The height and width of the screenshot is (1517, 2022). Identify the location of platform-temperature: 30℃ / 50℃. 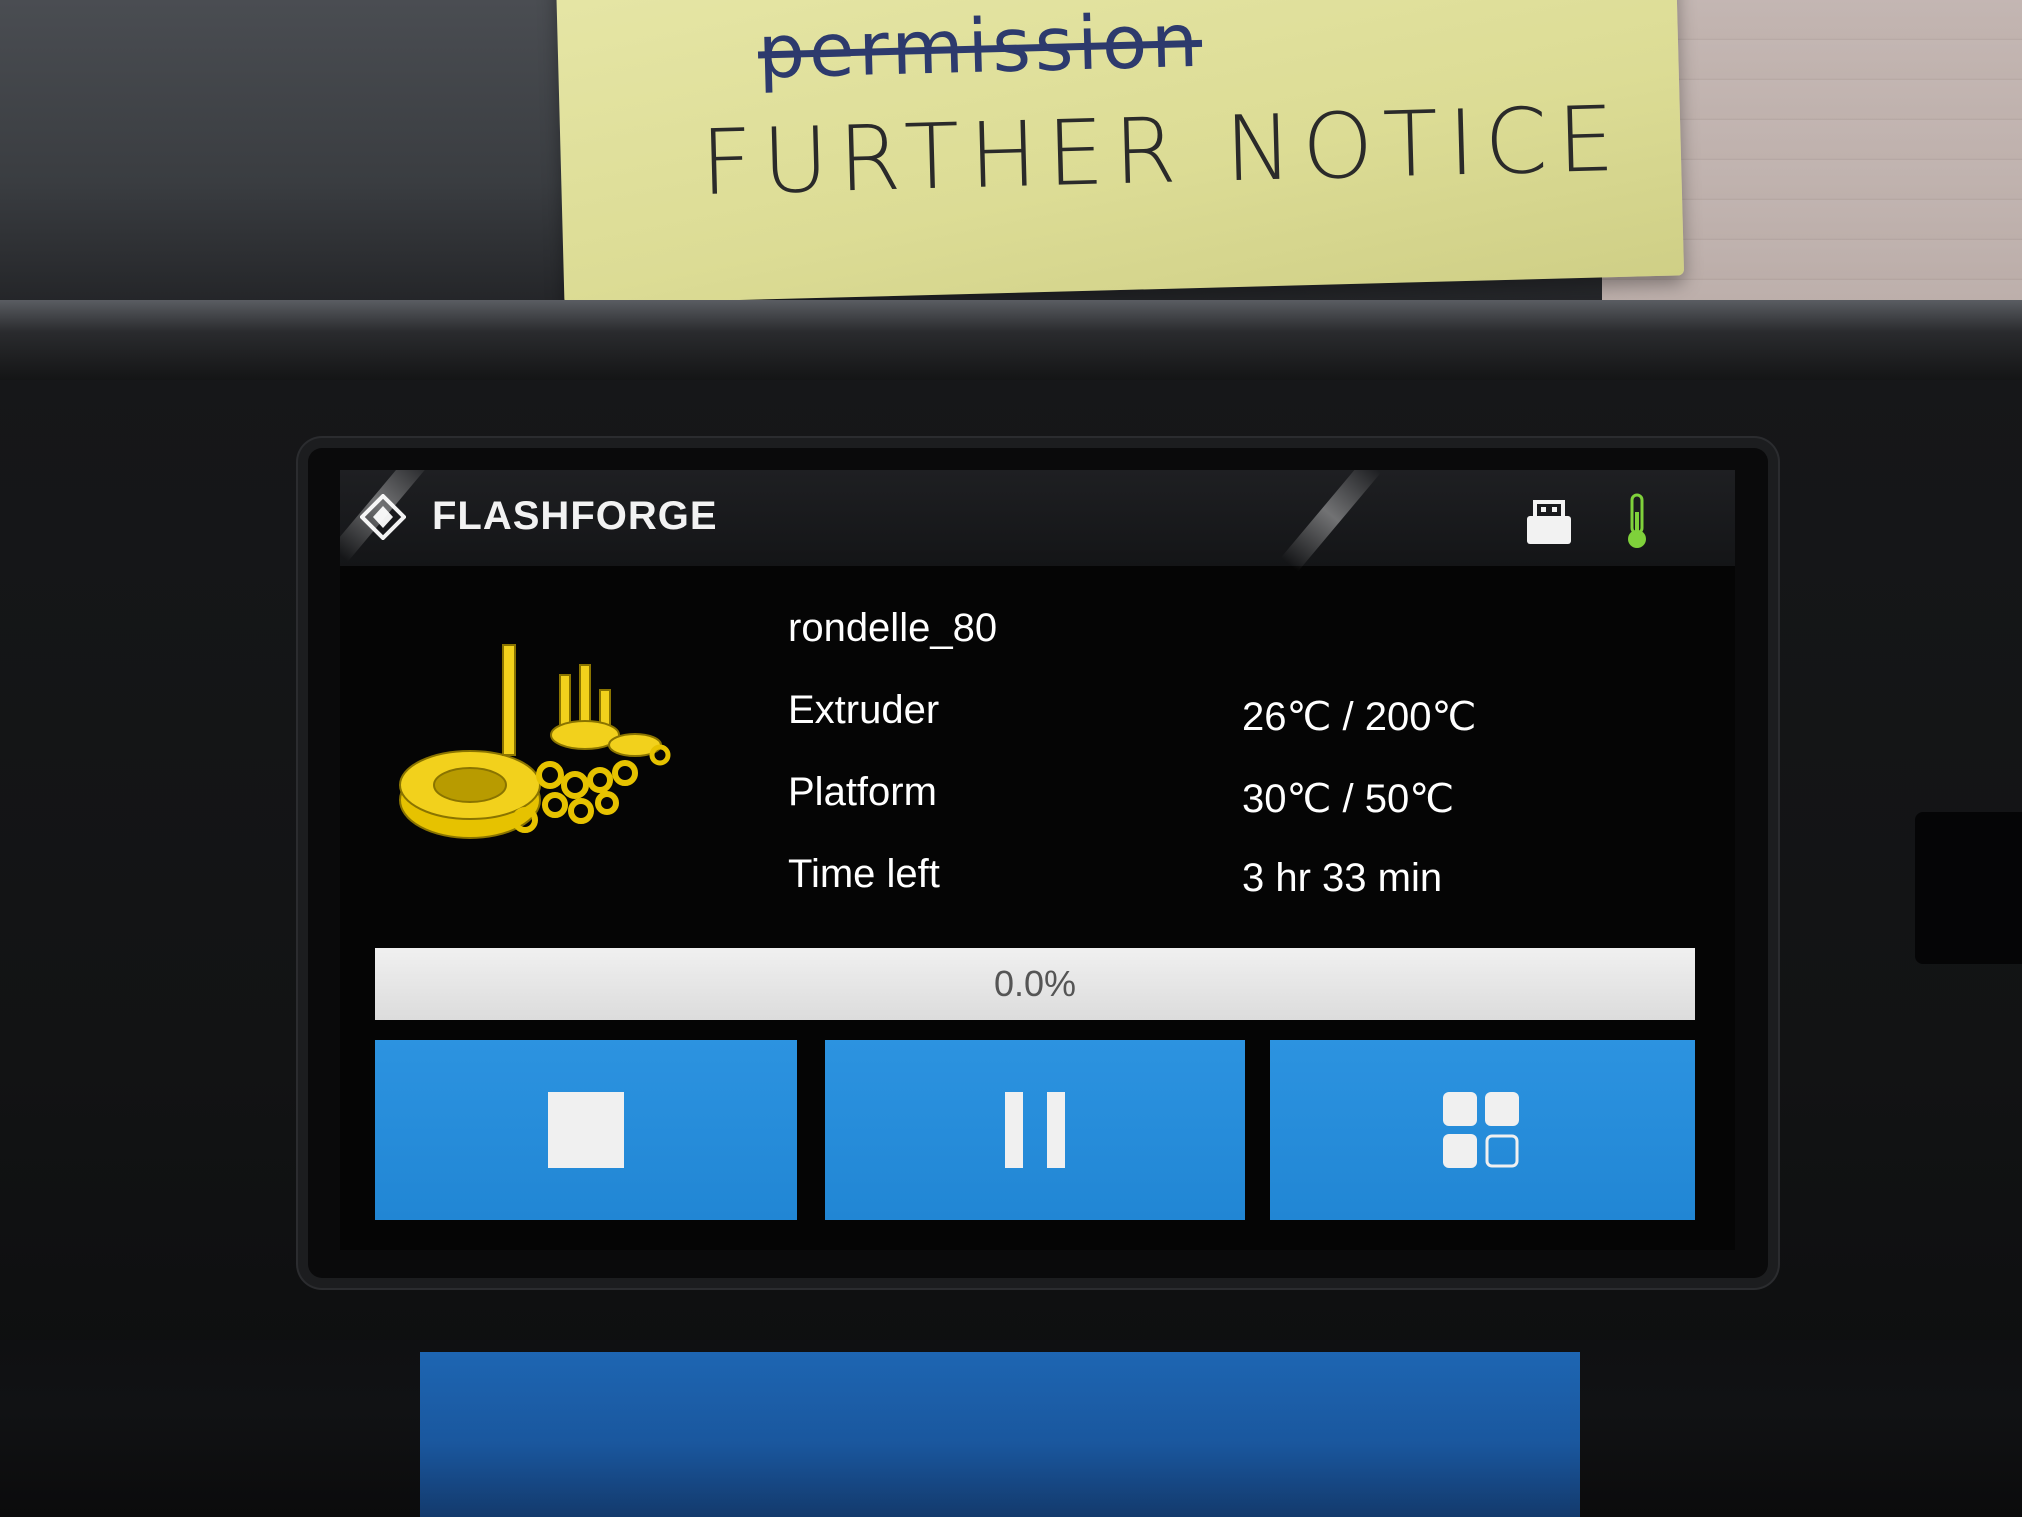
(1348, 799).